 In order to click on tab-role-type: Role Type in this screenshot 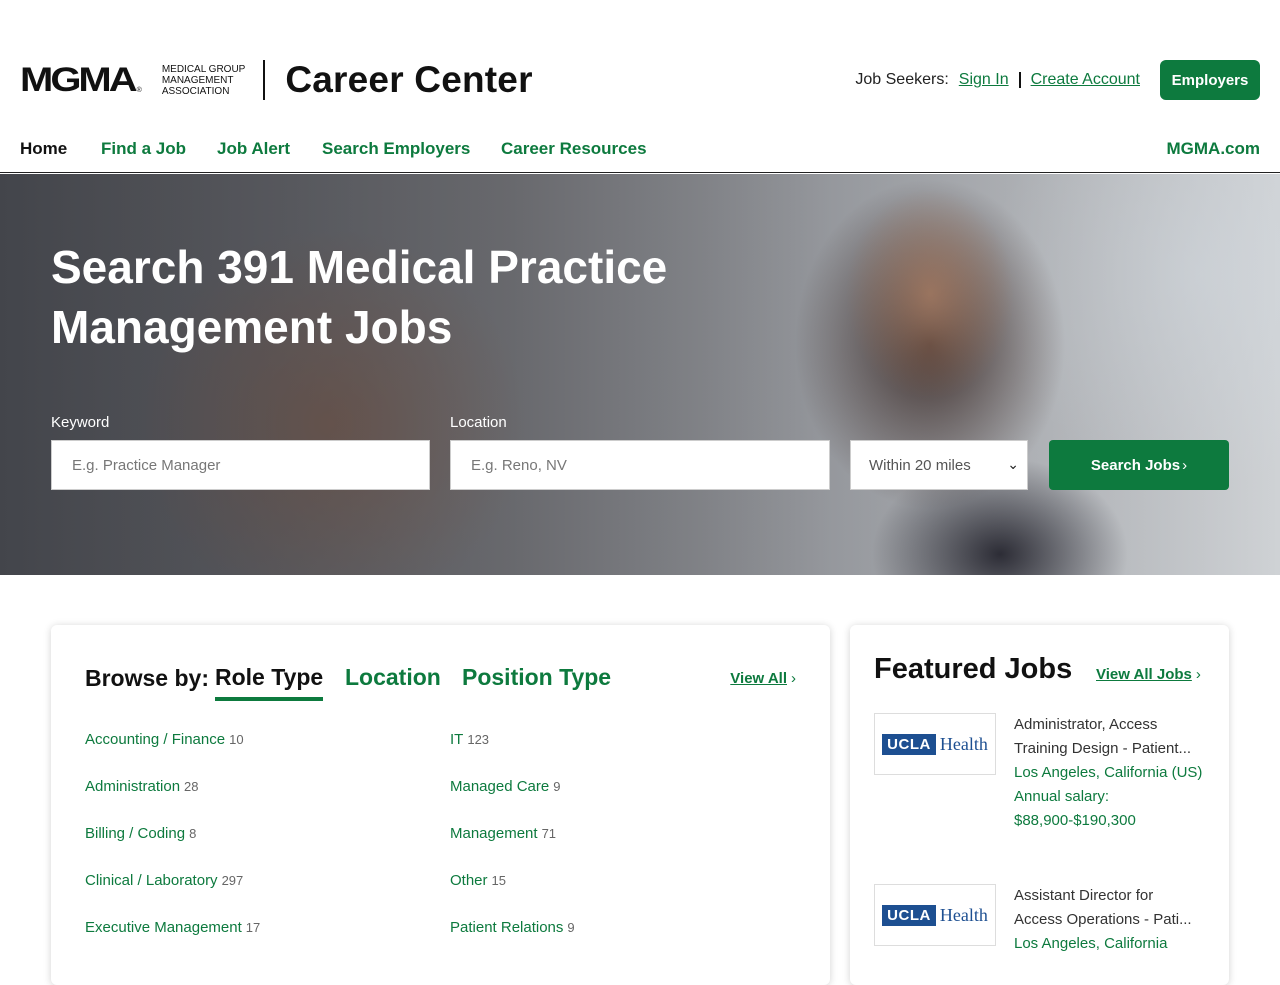, I will do `click(269, 682)`.